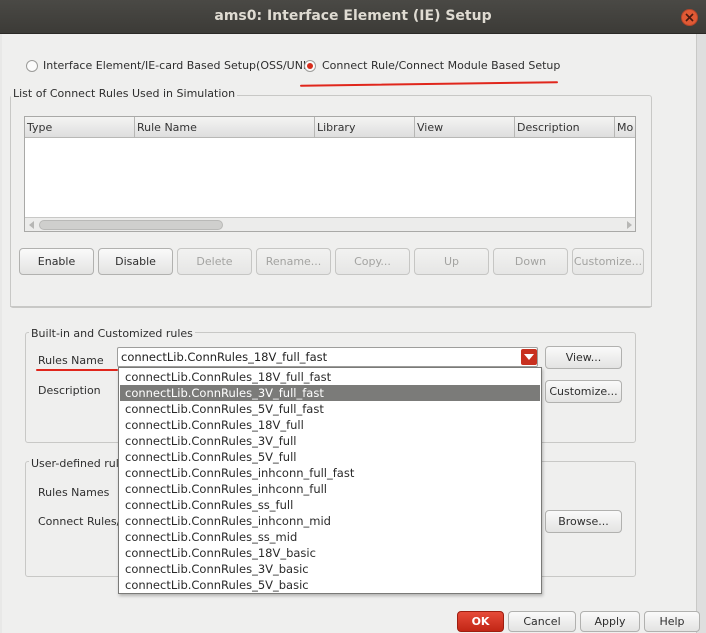  I want to click on dropdown-option: connectLib.ConnRules_inhconn_full_fast, so click(330, 473).